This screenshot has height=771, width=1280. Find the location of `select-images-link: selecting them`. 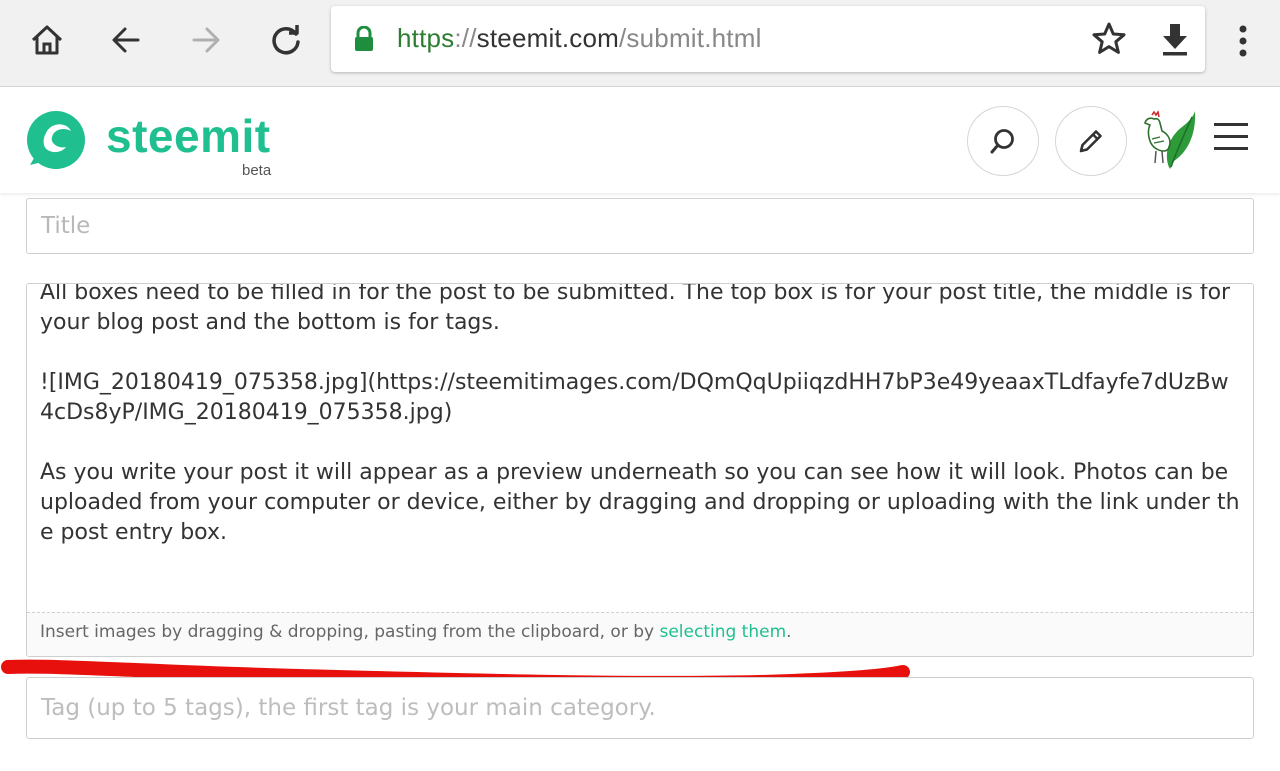

select-images-link: selecting them is located at coordinates (722, 632).